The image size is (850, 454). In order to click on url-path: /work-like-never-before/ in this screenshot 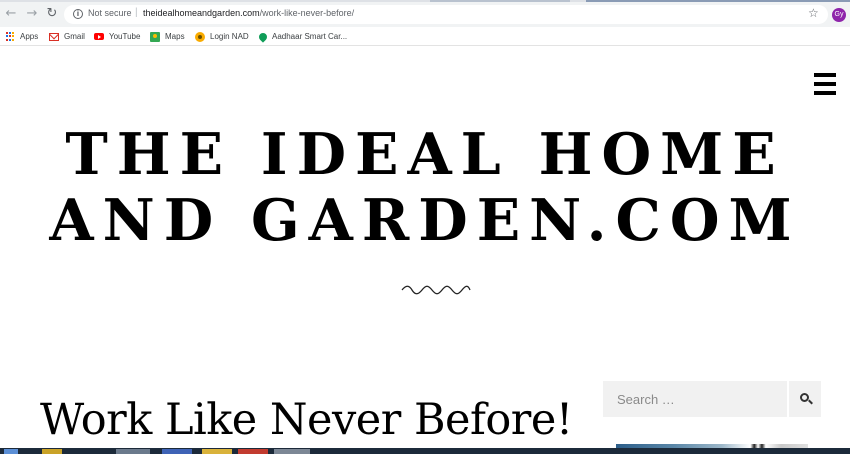, I will do `click(307, 13)`.